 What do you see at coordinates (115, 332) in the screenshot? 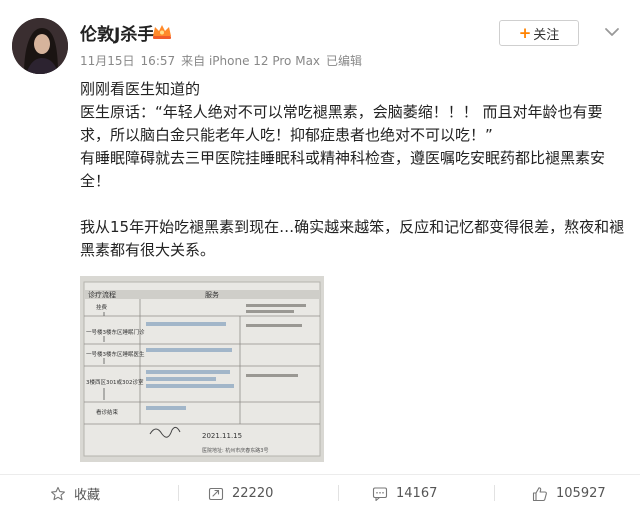
I see `form-step-2: 一号楼3楼东区睡眠门诊` at bounding box center [115, 332].